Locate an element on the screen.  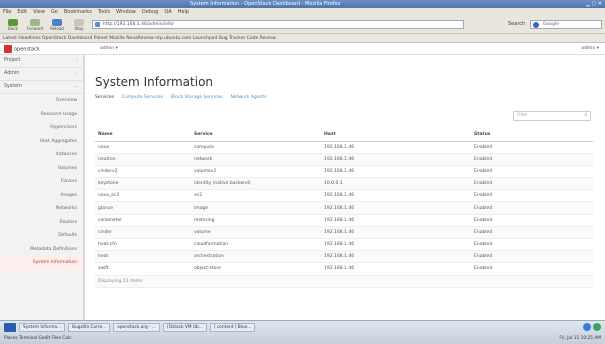
openstack-logo: openstack is located at coordinates (22, 49).